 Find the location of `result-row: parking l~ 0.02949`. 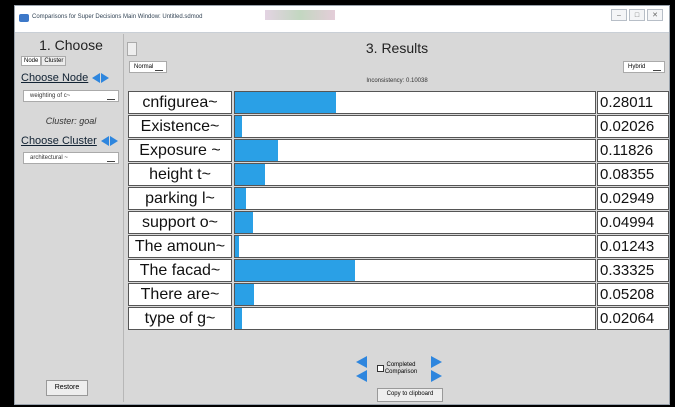

result-row: parking l~ 0.02949 is located at coordinates (398, 199).